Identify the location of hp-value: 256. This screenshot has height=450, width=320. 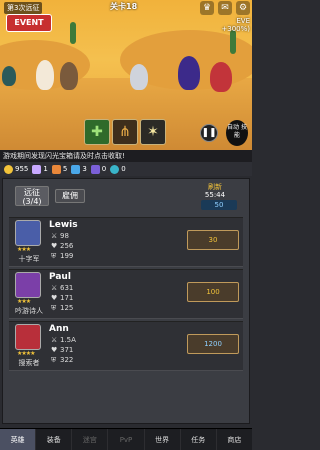
(67, 246).